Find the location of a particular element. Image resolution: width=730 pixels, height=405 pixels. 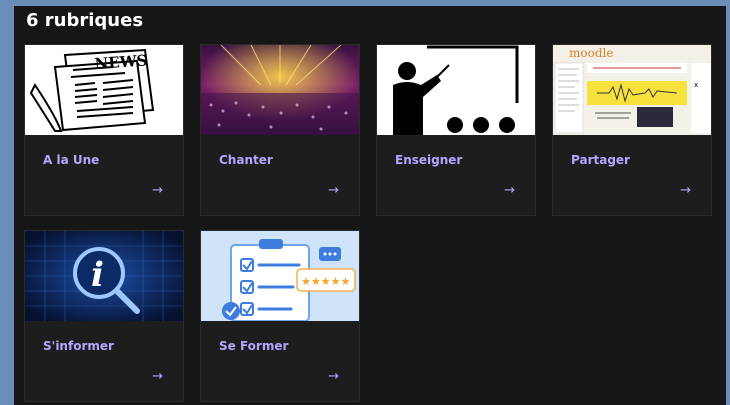

teacher-board-icon is located at coordinates (456, 90).